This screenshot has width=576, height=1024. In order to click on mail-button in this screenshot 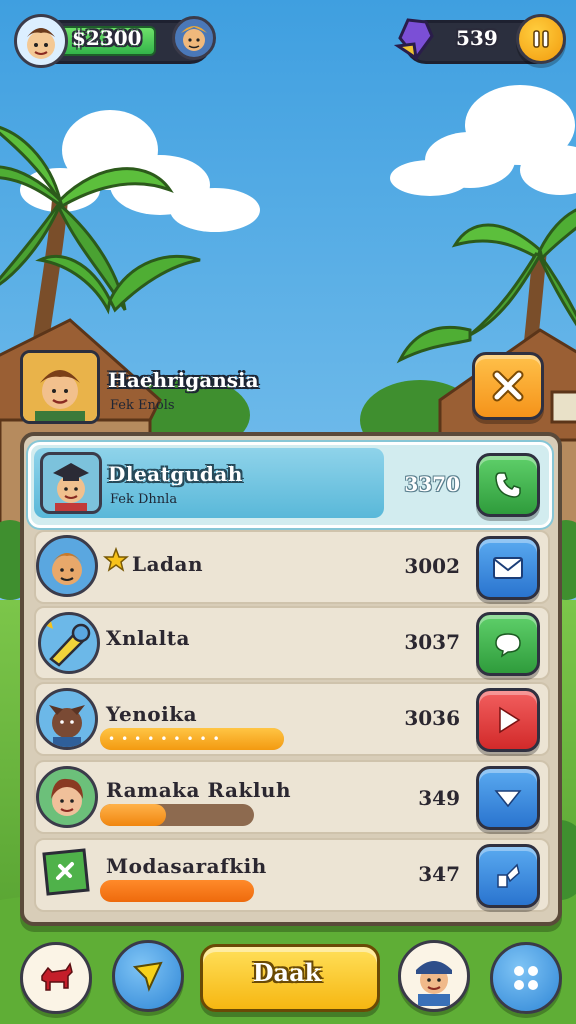, I will do `click(508, 568)`.